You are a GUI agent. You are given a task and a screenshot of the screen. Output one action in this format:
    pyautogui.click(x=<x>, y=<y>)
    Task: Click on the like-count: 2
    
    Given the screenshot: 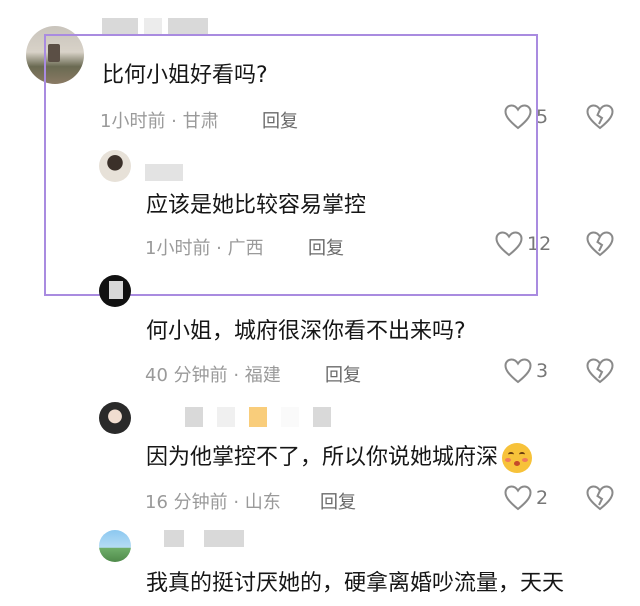 What is the action you would take?
    pyautogui.click(x=542, y=498)
    